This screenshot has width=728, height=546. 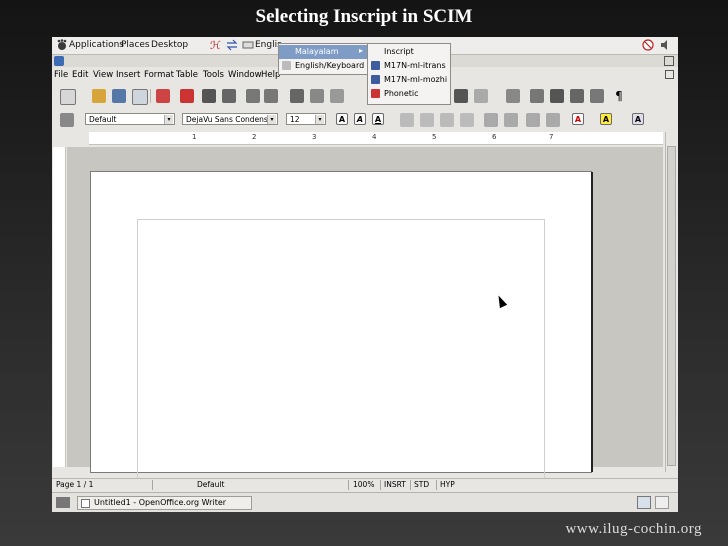 What do you see at coordinates (669, 61) in the screenshot?
I see `close-window-icon` at bounding box center [669, 61].